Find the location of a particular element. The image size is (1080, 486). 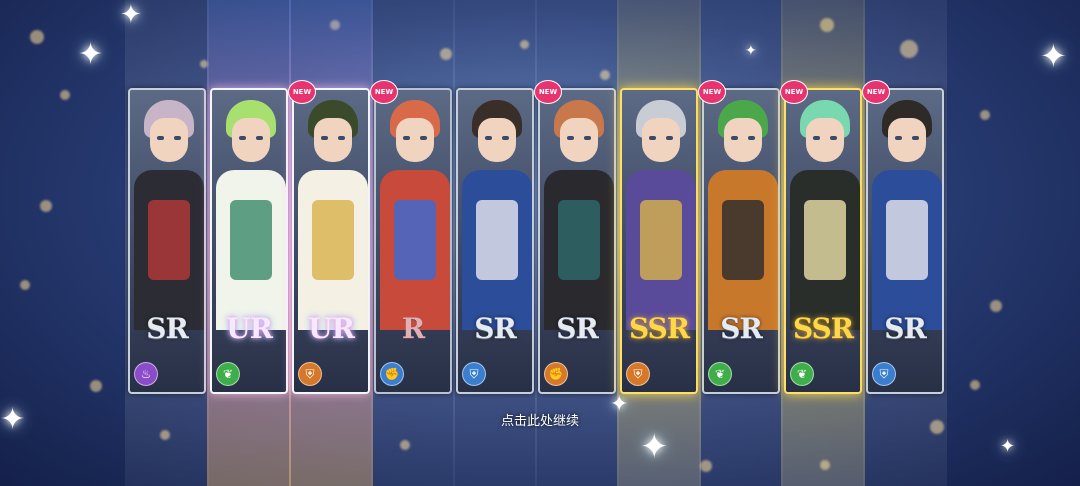

tap-to-continue-prompt: 点击此处继续 is located at coordinates (540, 419).